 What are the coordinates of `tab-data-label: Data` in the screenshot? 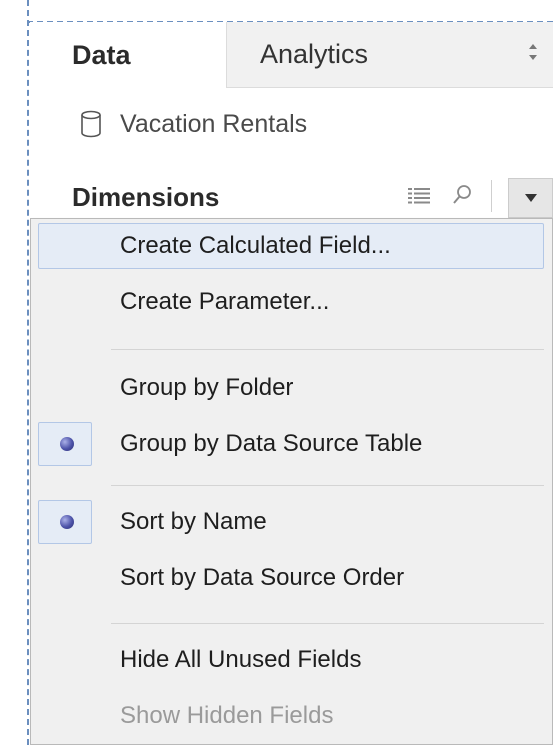 It's located at (101, 54).